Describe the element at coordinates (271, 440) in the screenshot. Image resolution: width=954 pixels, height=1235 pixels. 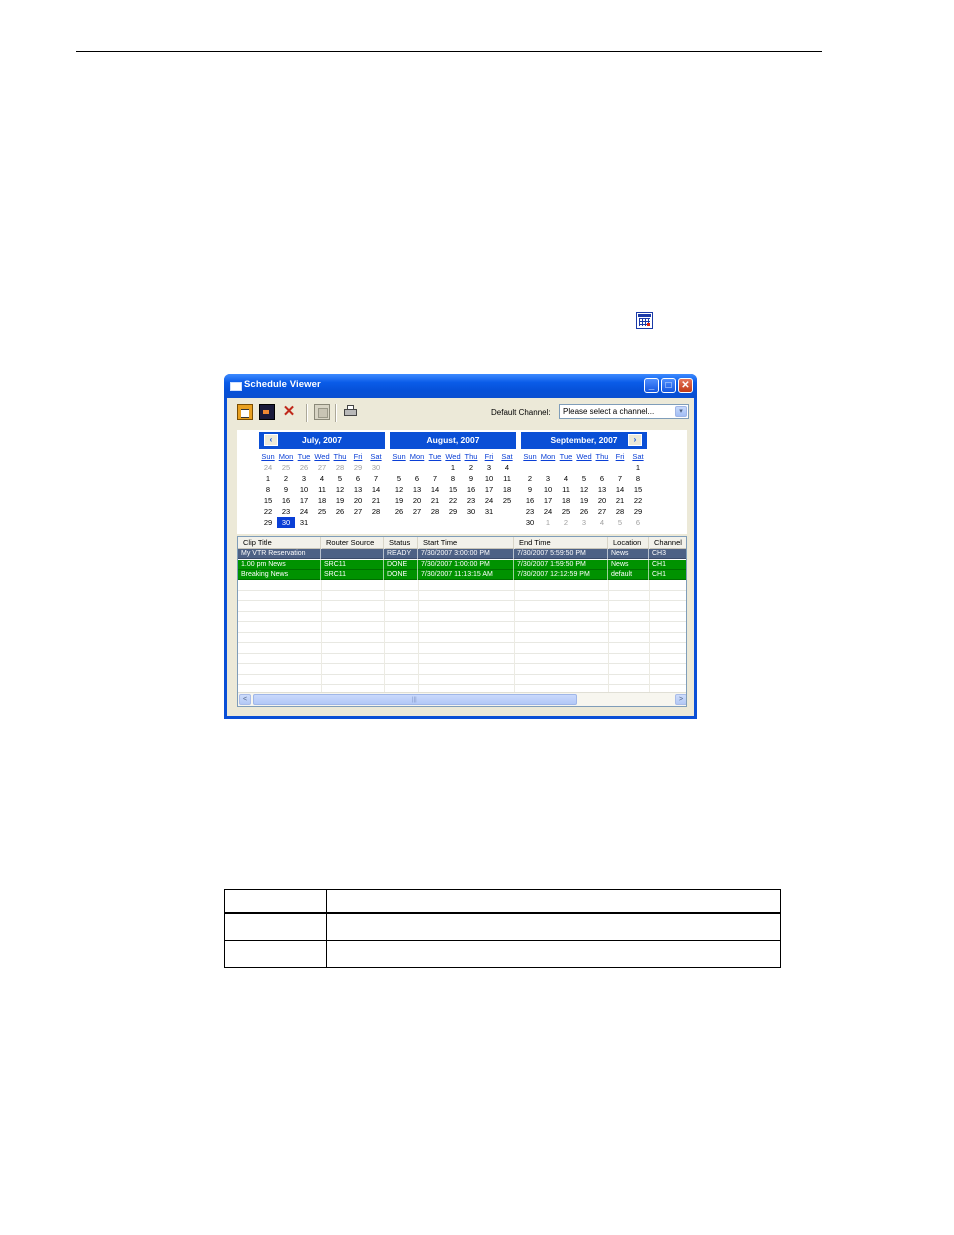
I see `prev-month-button: ‹` at that location.